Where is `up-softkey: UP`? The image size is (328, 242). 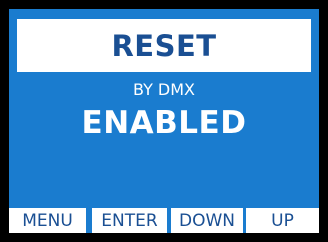
up-softkey: UP is located at coordinates (282, 220).